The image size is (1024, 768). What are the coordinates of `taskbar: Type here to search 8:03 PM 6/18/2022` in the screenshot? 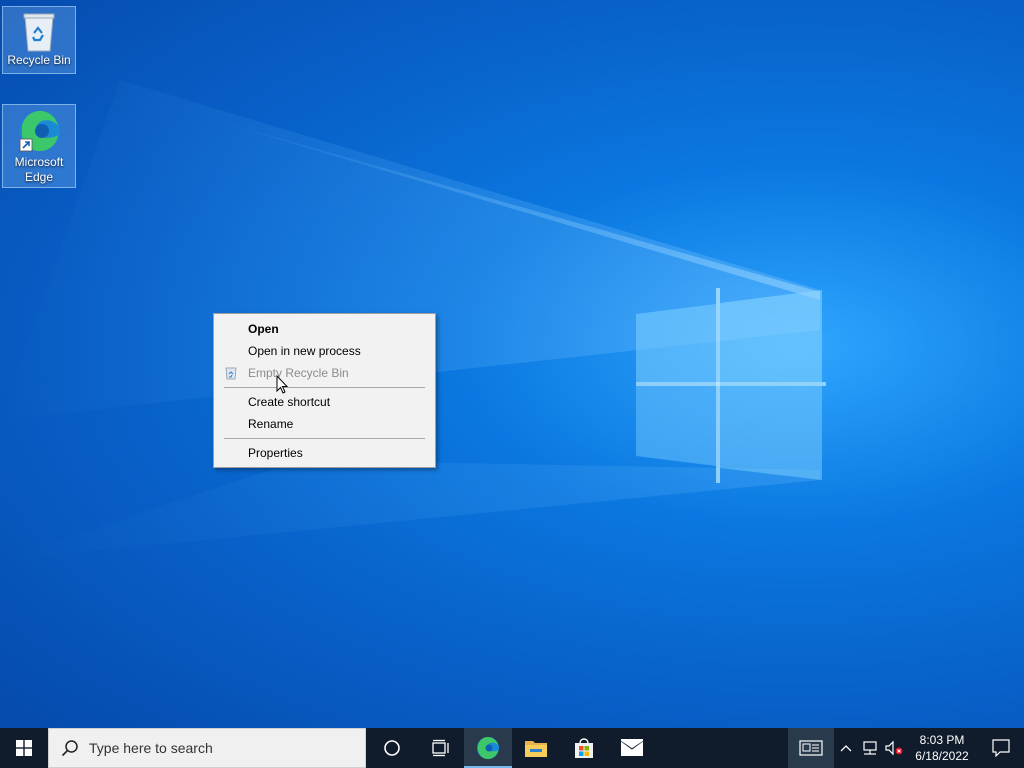 It's located at (512, 748).